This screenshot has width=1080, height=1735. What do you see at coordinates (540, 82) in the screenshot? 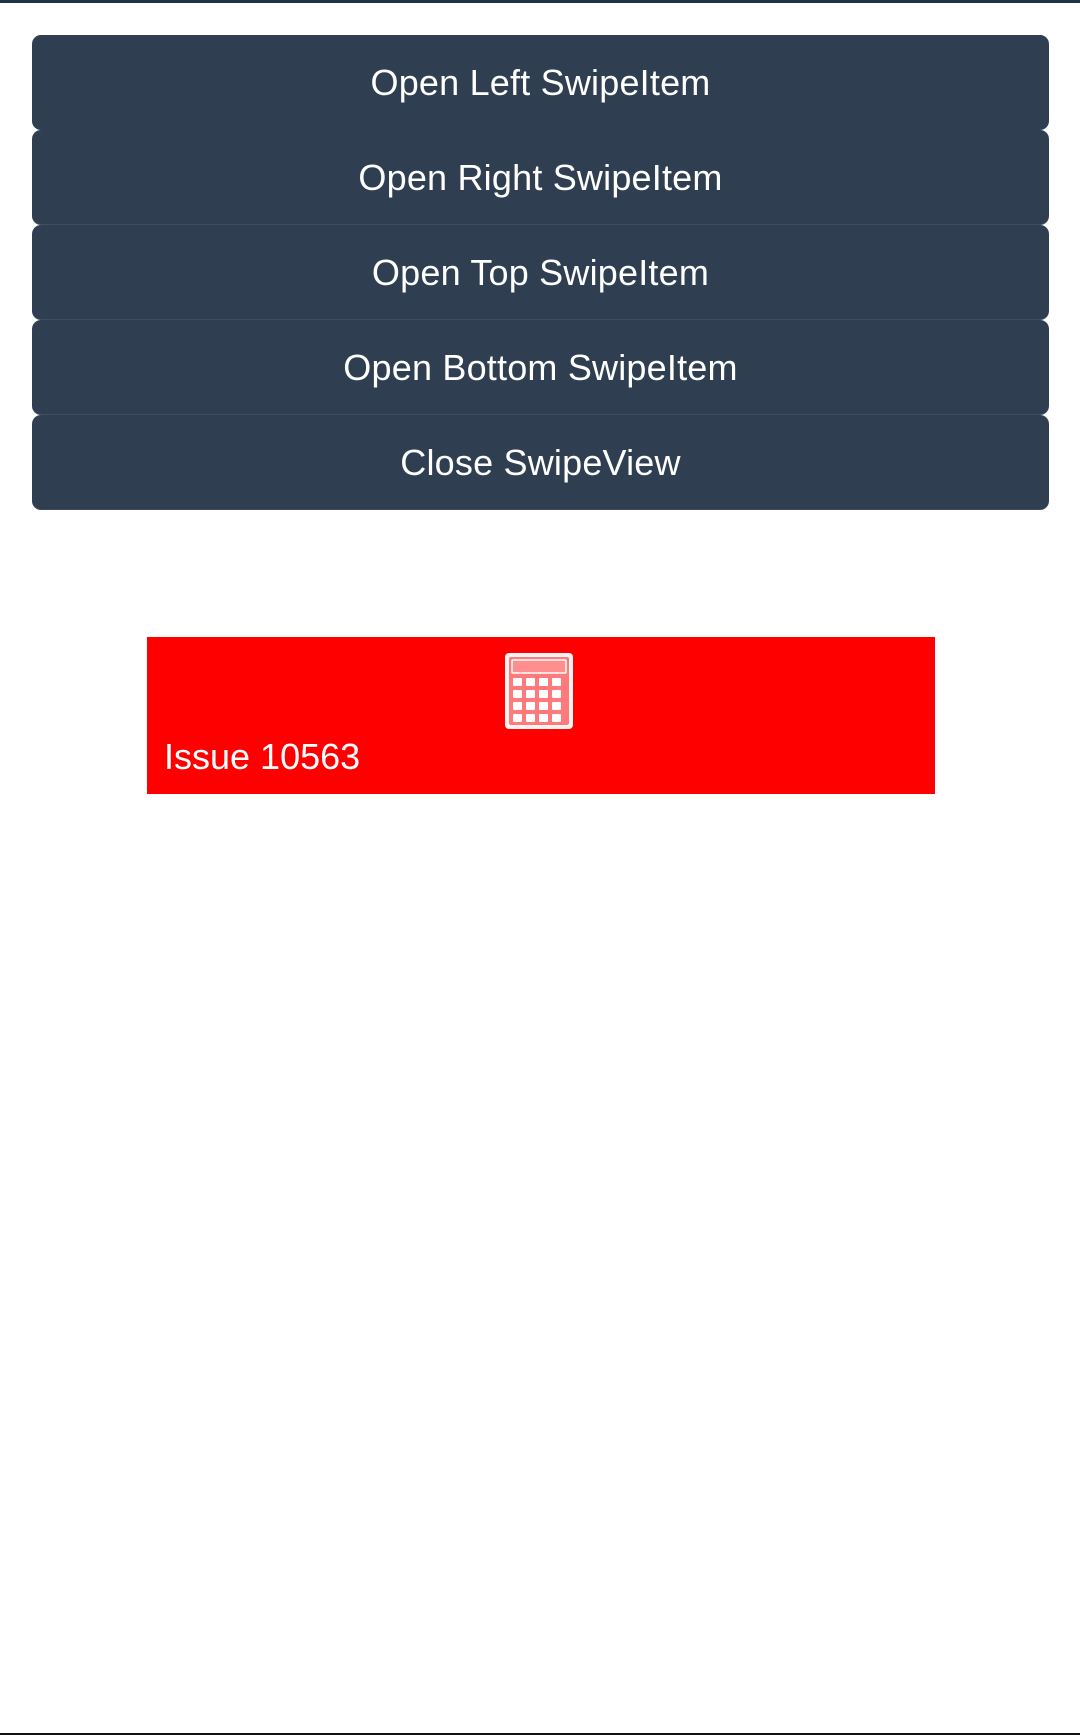
I see `open-left-swipeitem-button: Open Left SwipeItem` at bounding box center [540, 82].